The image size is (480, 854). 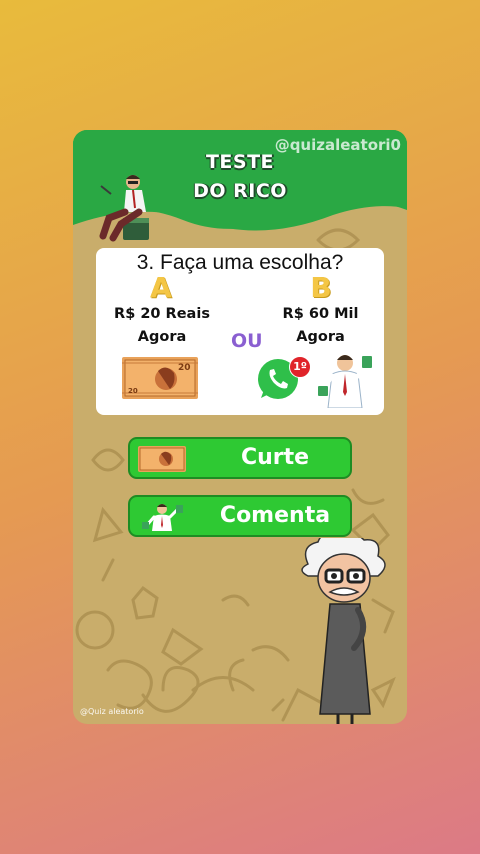 I want to click on like-button: Curte, so click(x=240, y=458).